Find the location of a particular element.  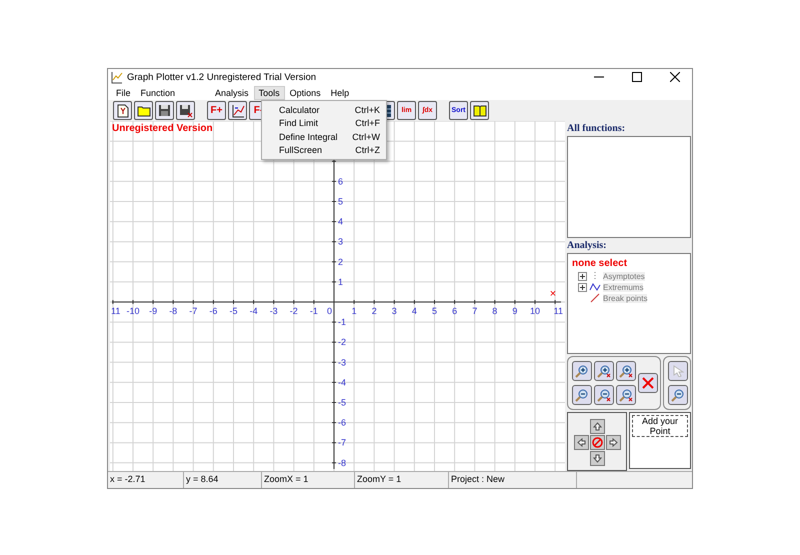

axis-label: 0 is located at coordinates (329, 311).